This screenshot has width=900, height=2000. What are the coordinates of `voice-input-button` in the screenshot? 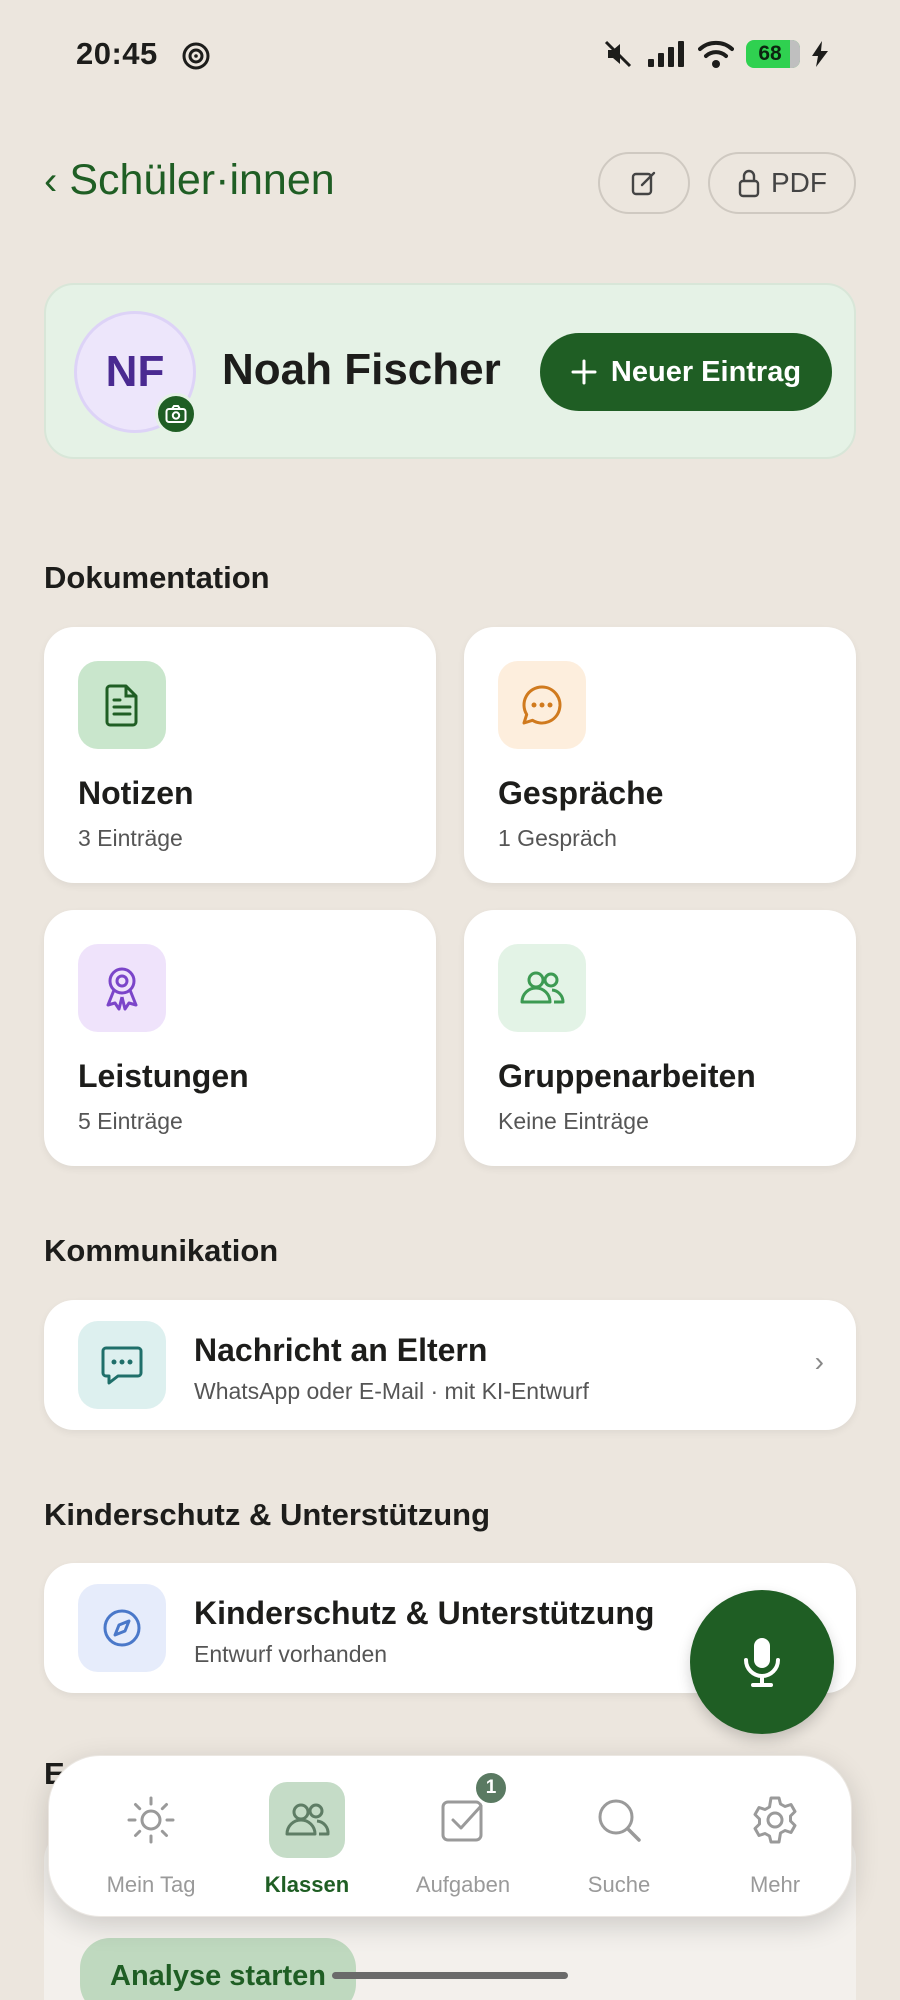 It's located at (762, 1662).